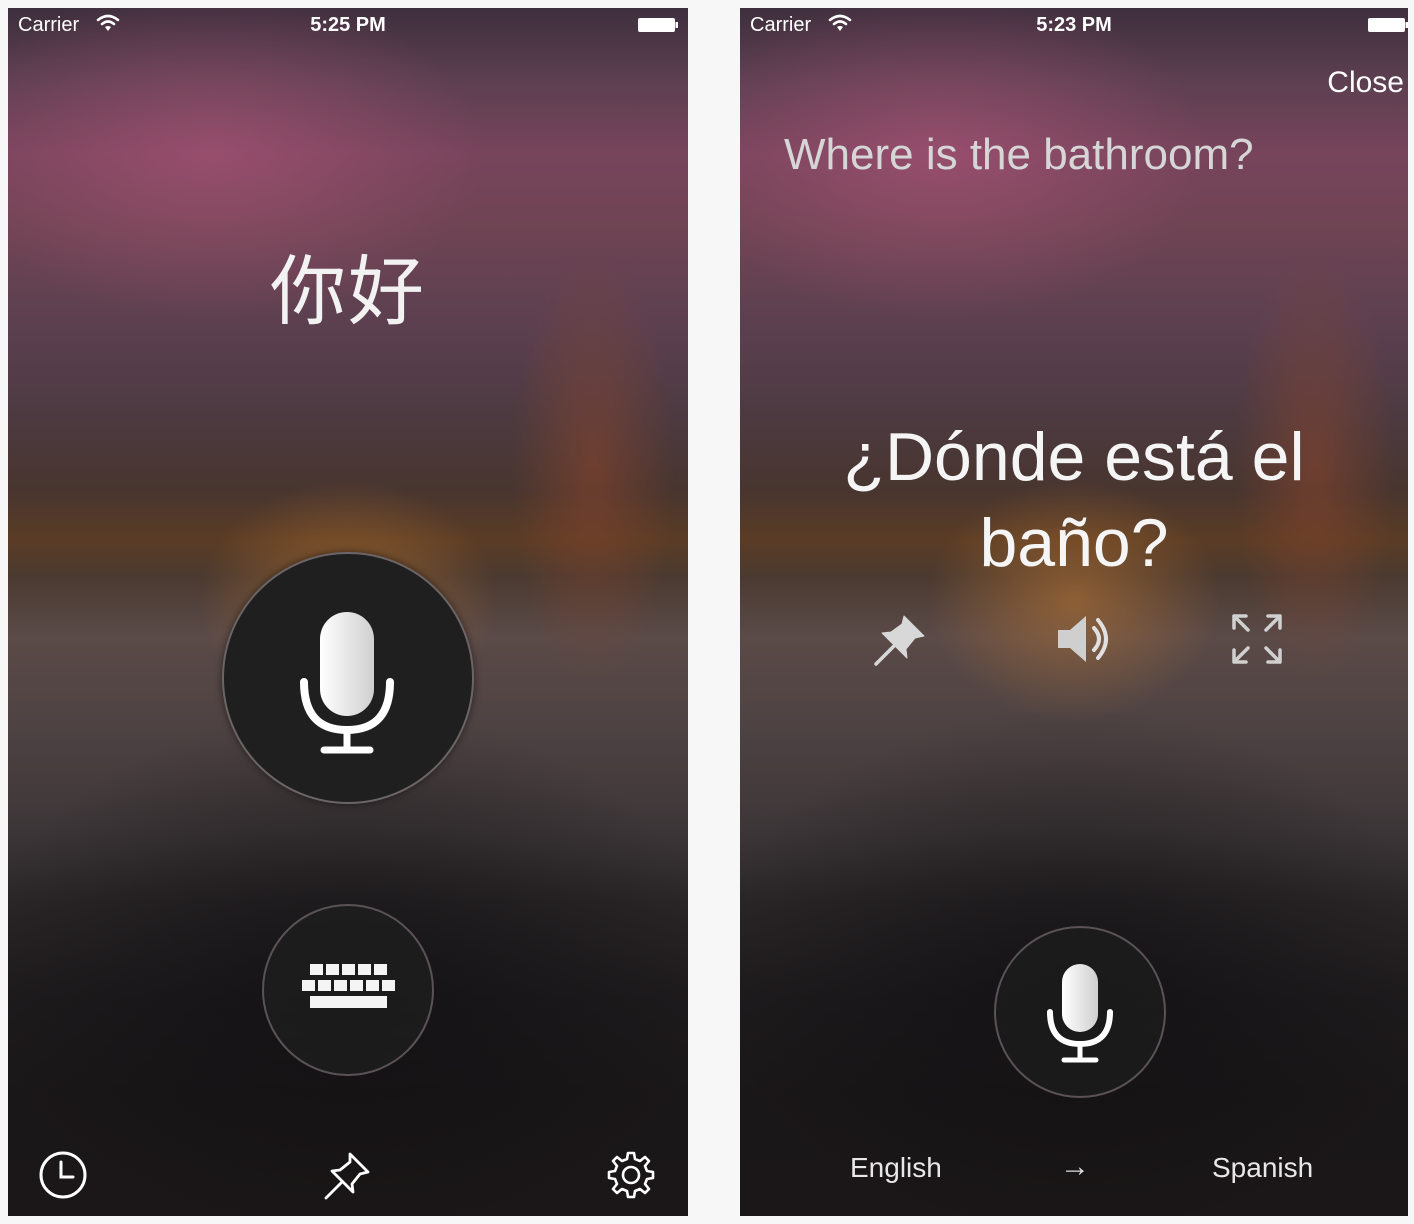 Image resolution: width=1414 pixels, height=1224 pixels. Describe the element at coordinates (1075, 1166) in the screenshot. I see `arrow-icon: →` at that location.